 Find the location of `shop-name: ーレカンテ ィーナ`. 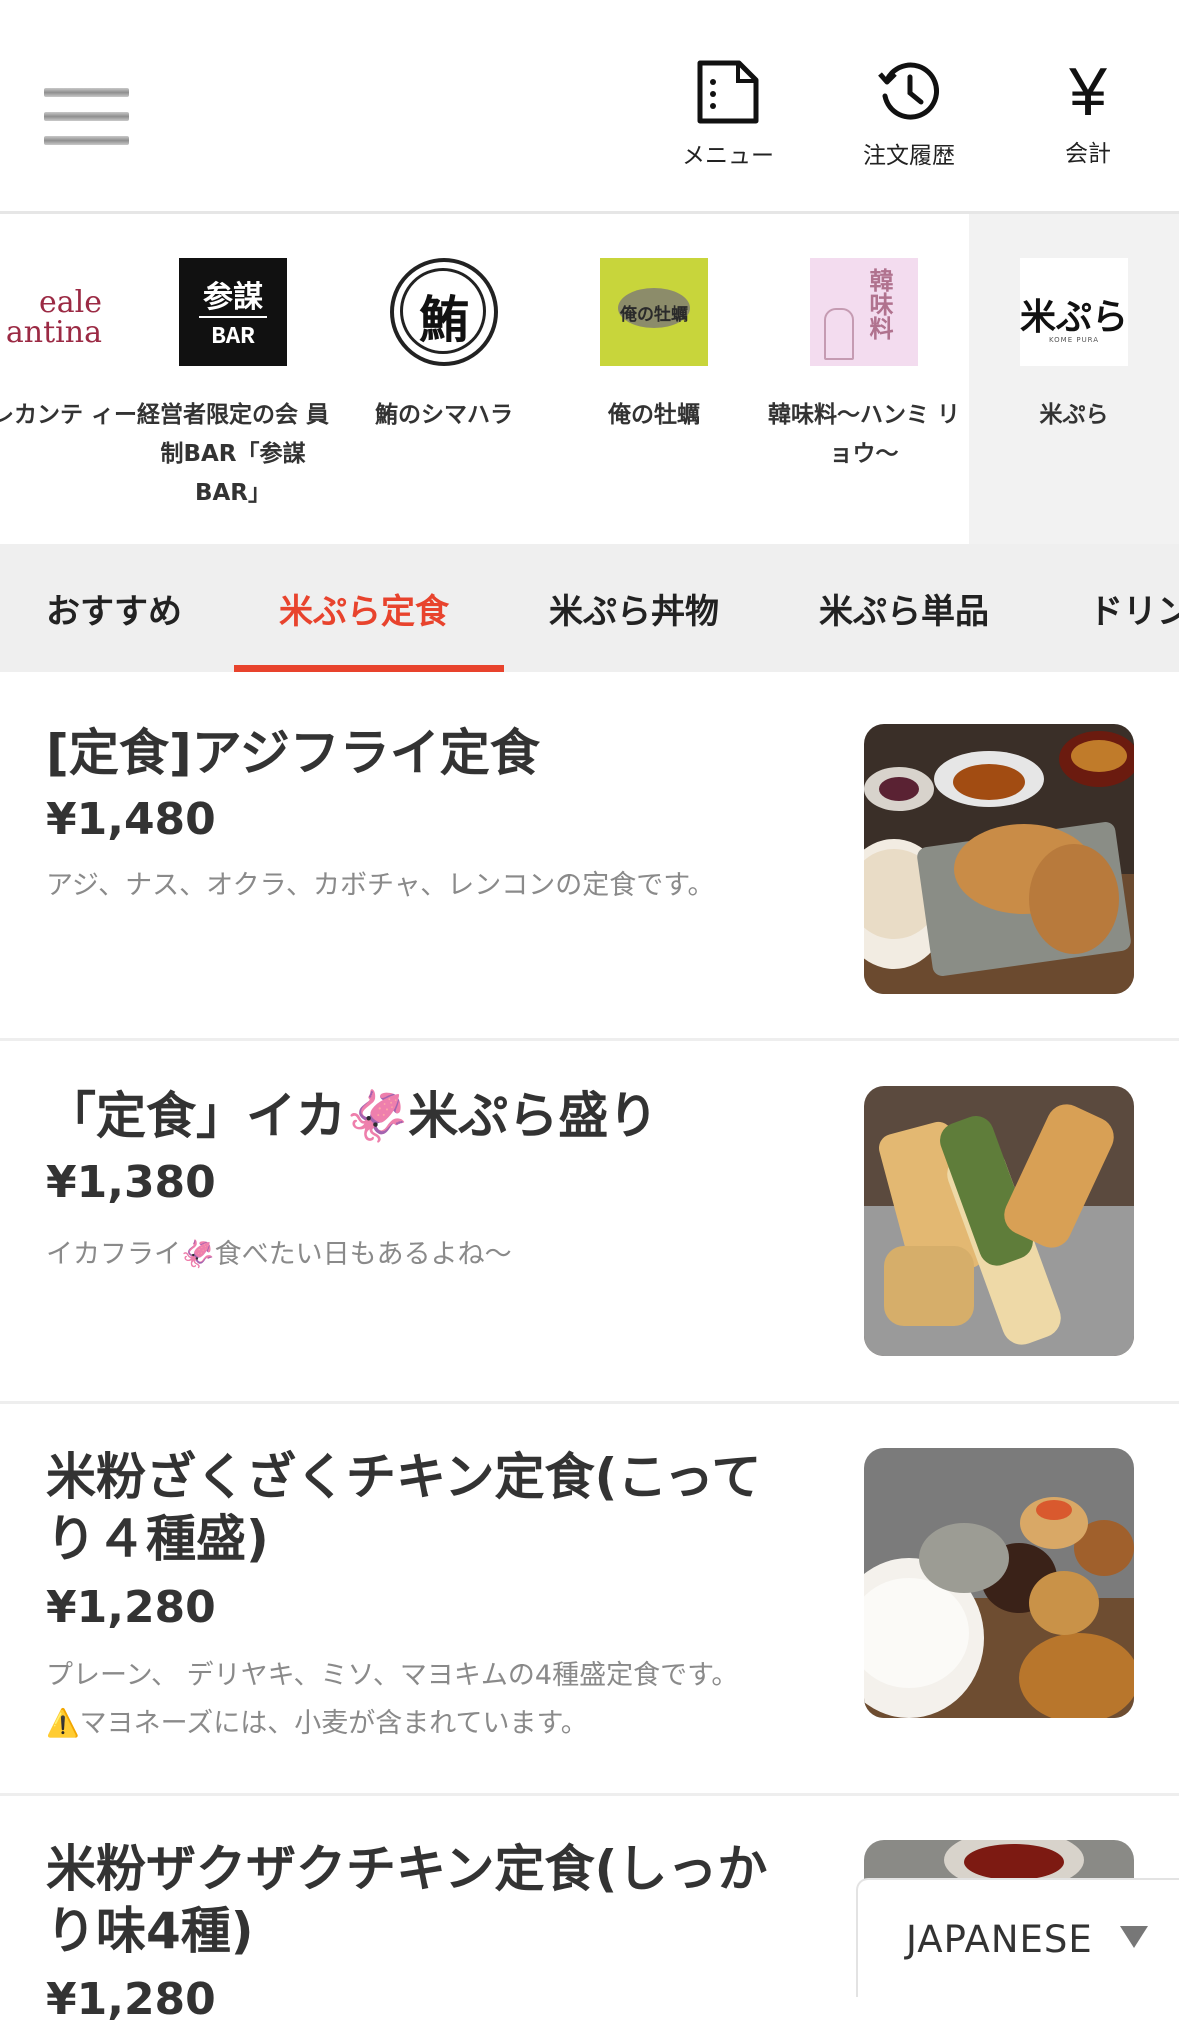

shop-name: ーレカンテ ィーナ is located at coordinates (69, 415).